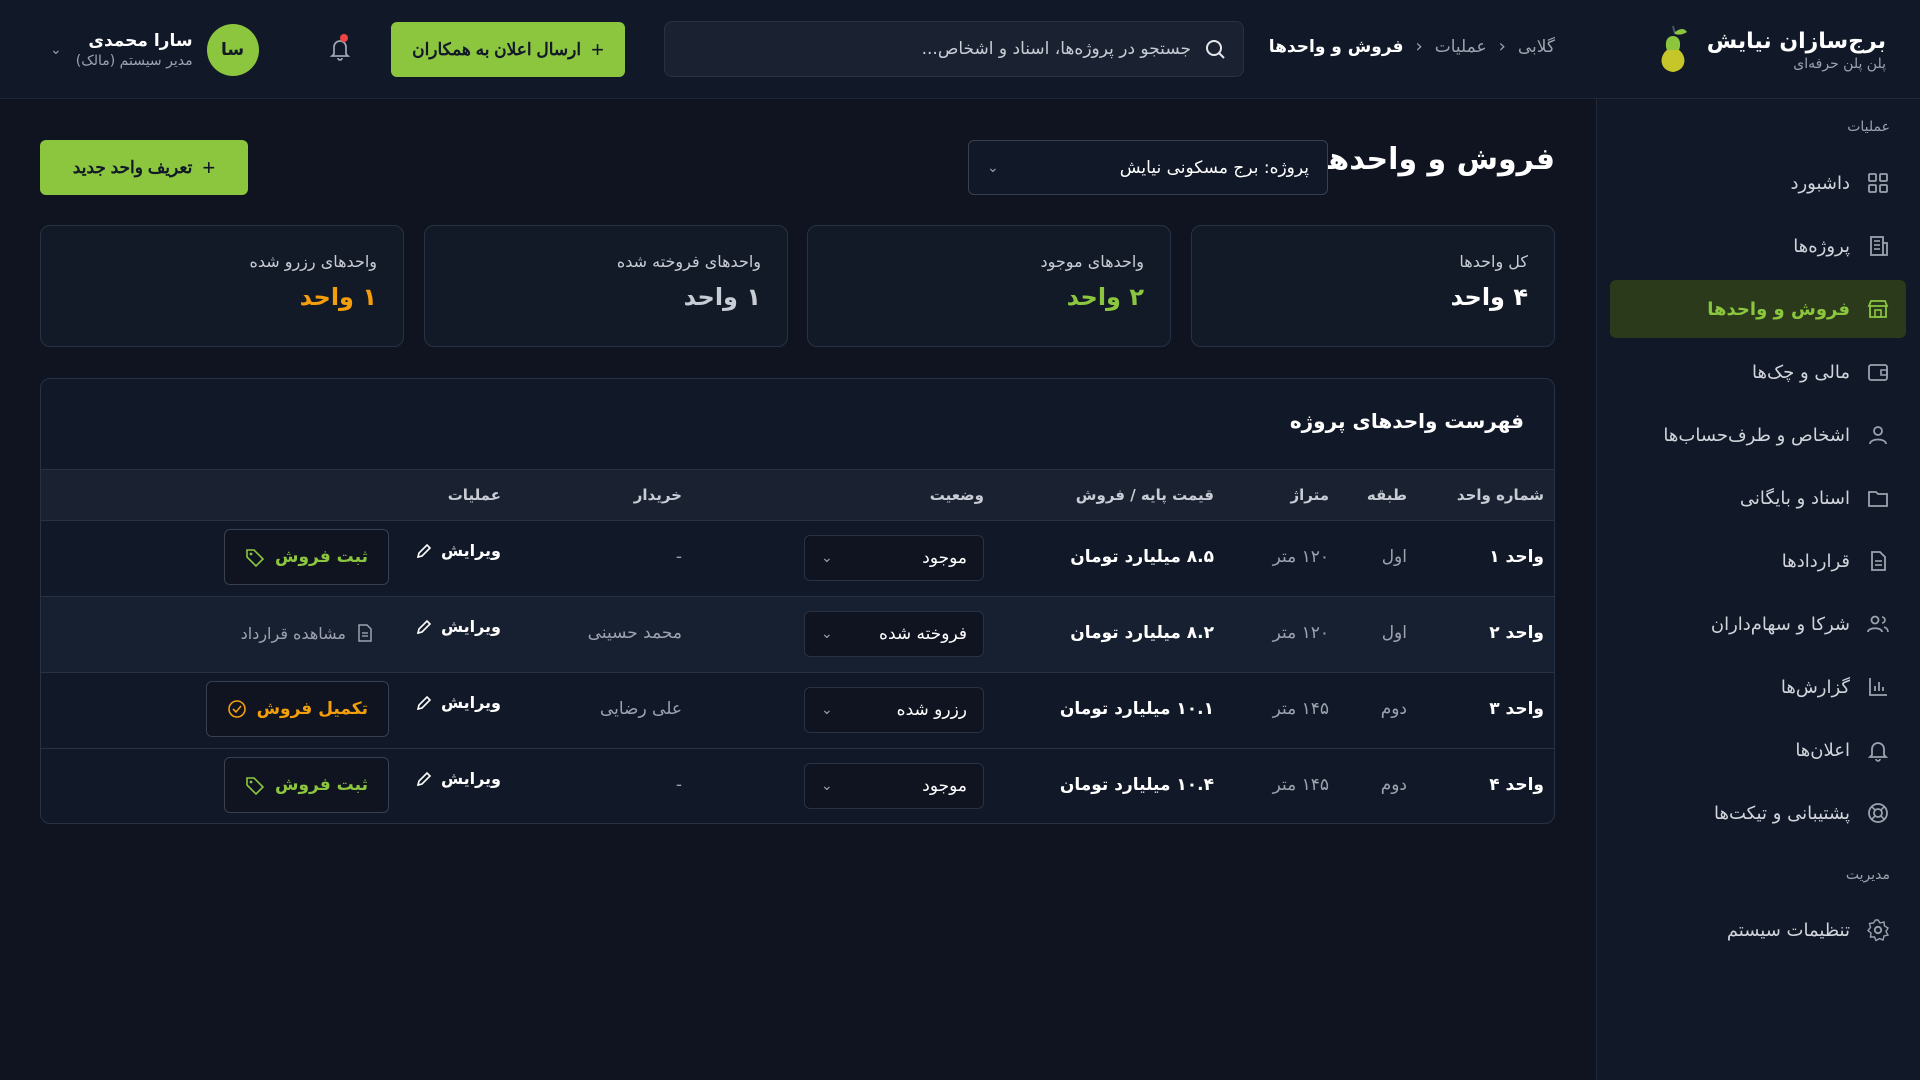 This screenshot has height=1080, width=1920. I want to click on cell-buyer: علی رضایی, so click(640, 709).